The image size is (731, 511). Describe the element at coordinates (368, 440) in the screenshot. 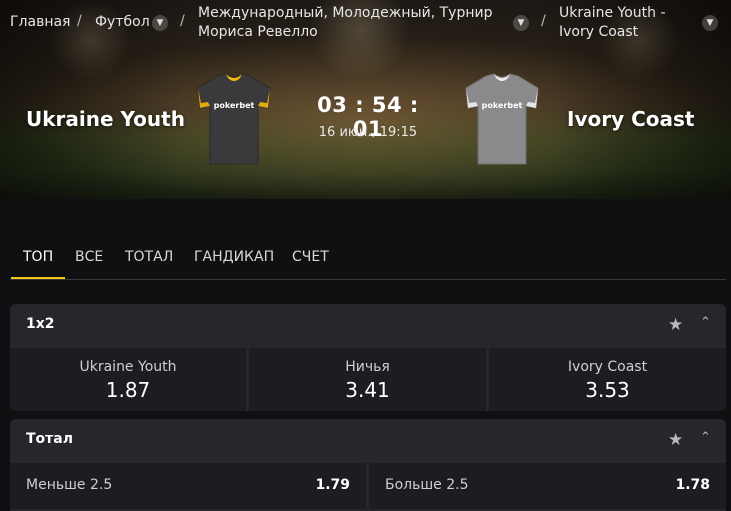

I see `market-header: Тотал ★ ⌃` at that location.